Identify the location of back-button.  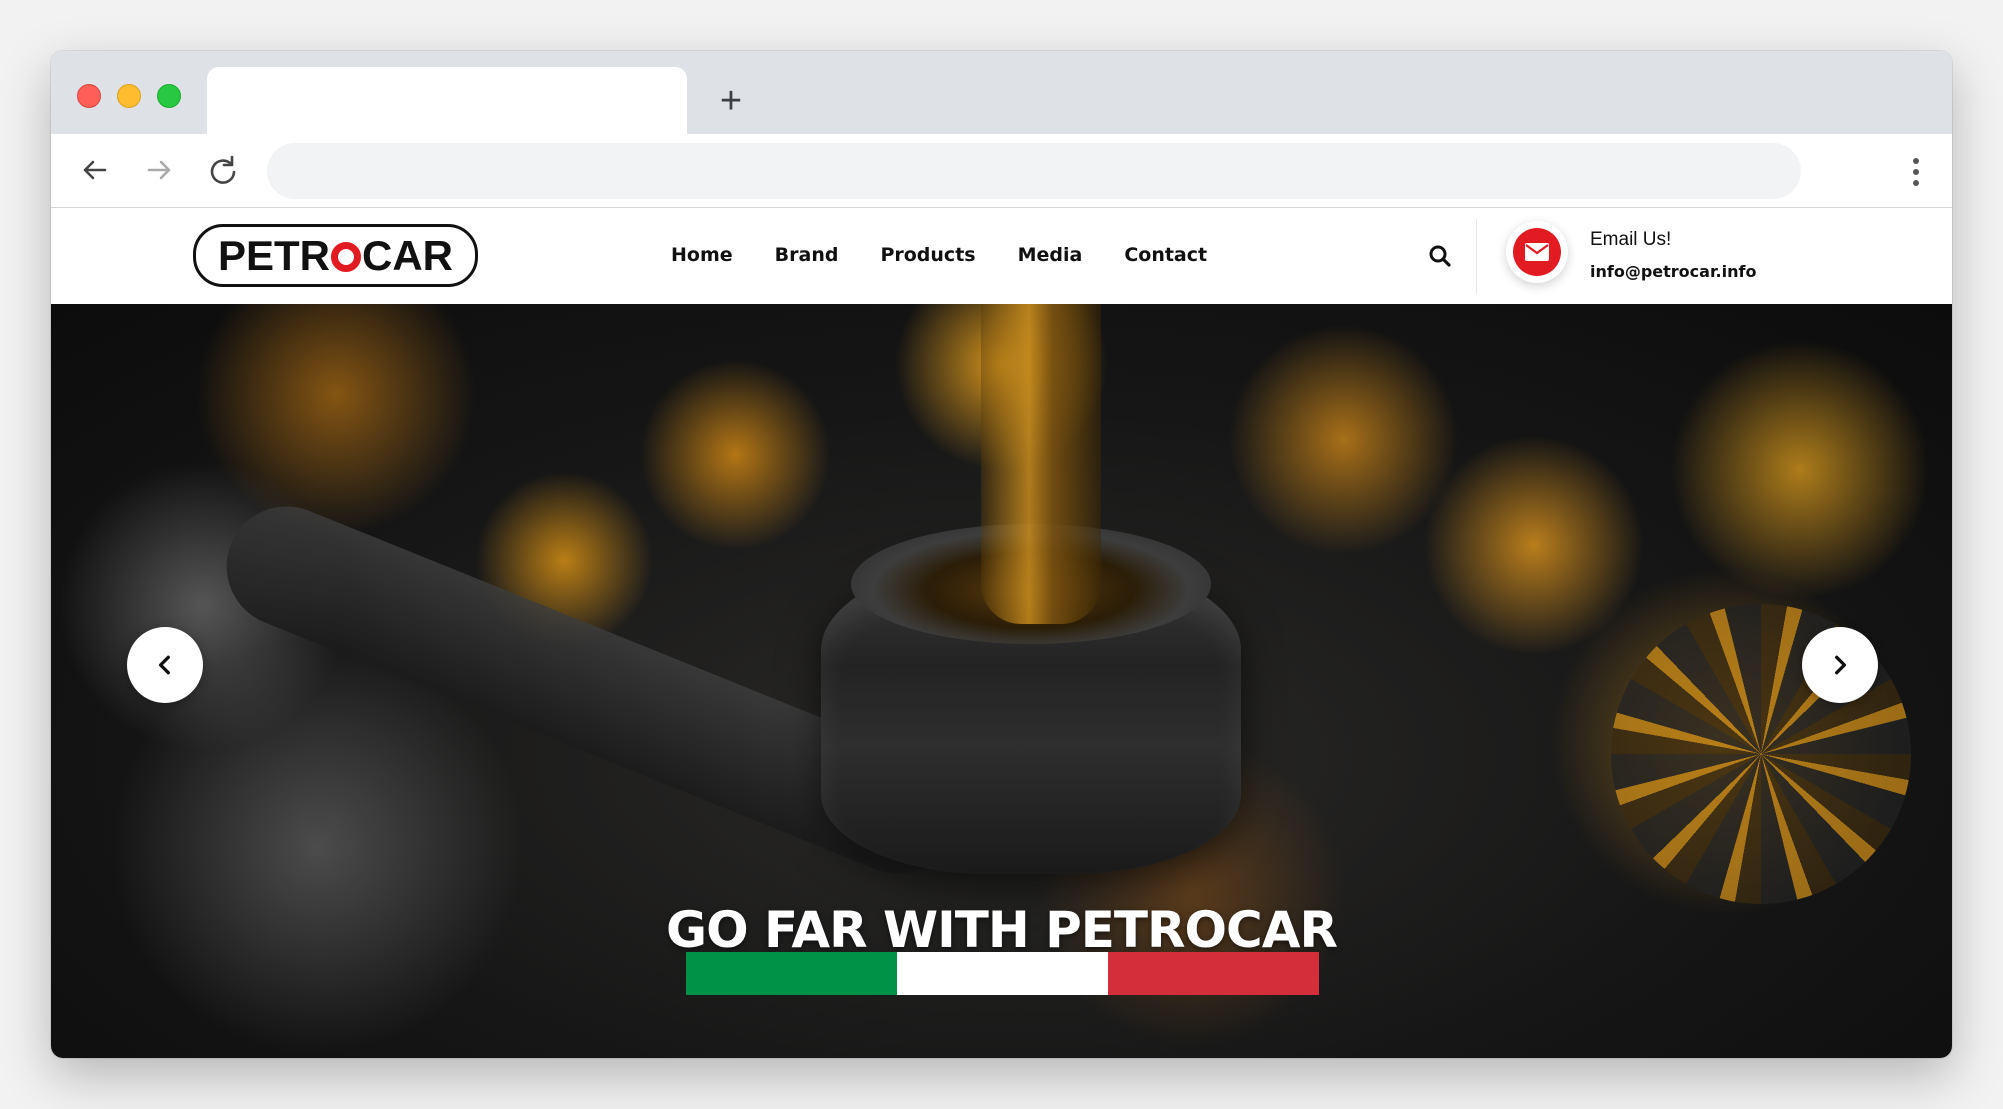
(95, 170).